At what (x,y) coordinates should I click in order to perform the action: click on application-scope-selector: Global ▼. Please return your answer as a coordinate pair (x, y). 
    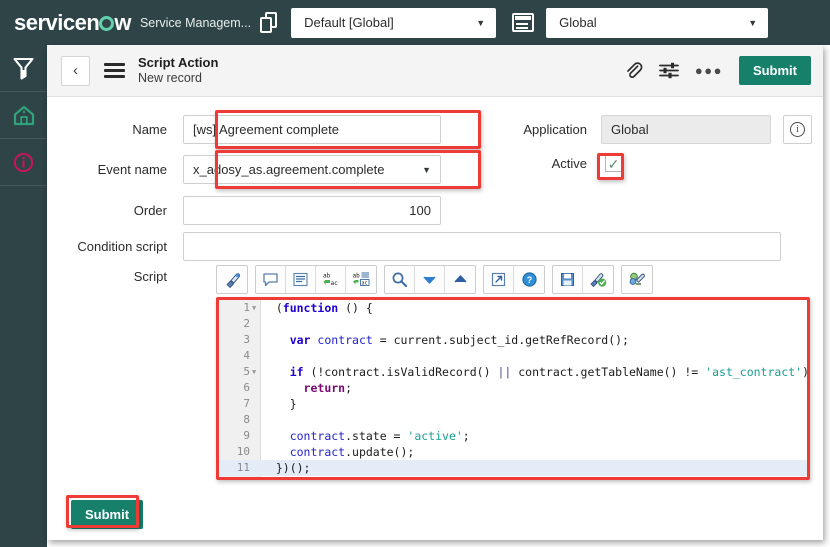
    Looking at the image, I should click on (657, 22).